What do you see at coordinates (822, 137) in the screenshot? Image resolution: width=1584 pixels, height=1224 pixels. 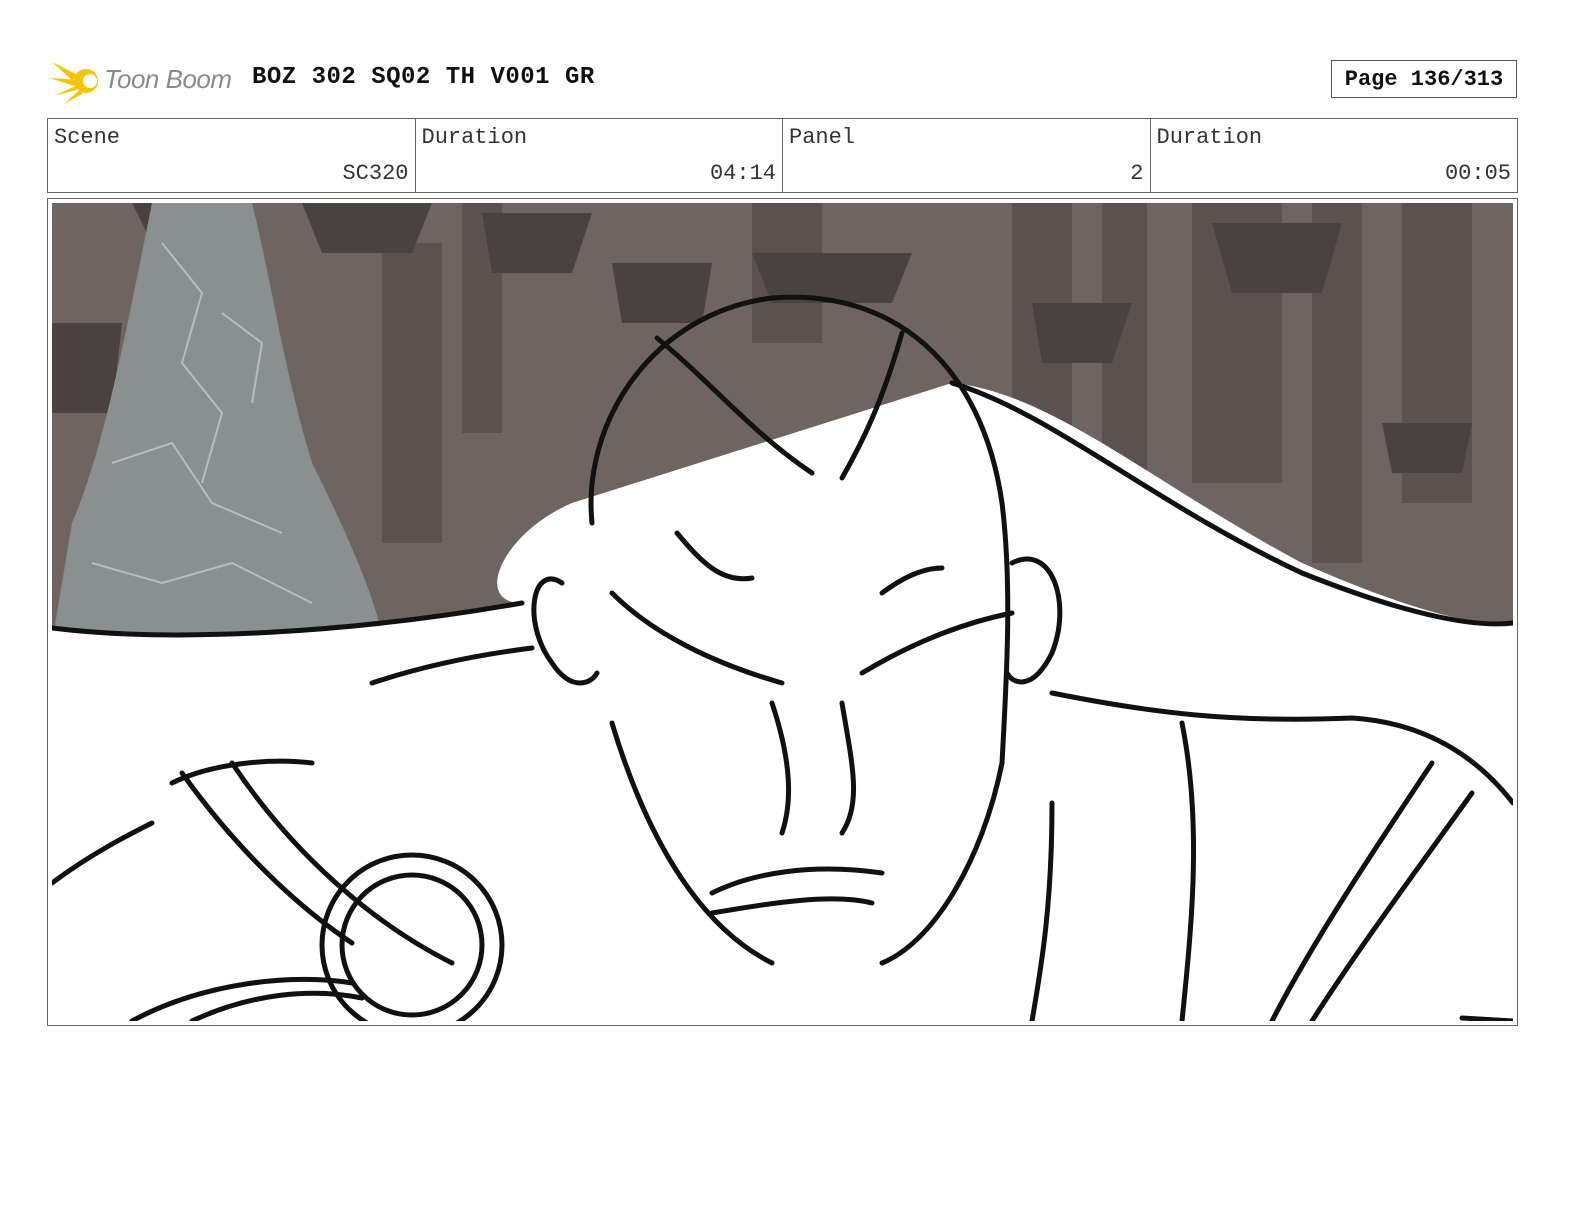 I see `panel-label: Panel` at bounding box center [822, 137].